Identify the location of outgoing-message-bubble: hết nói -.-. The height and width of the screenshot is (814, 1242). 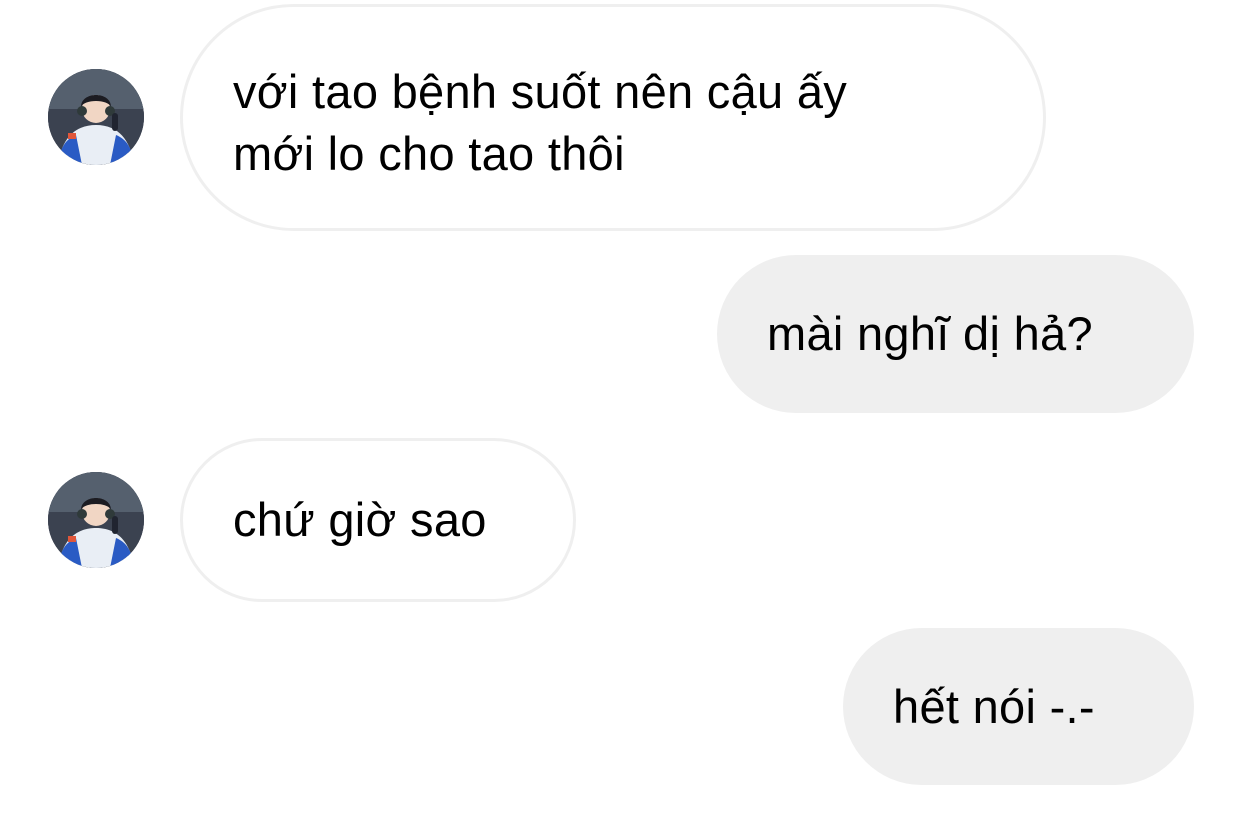
(1018, 706).